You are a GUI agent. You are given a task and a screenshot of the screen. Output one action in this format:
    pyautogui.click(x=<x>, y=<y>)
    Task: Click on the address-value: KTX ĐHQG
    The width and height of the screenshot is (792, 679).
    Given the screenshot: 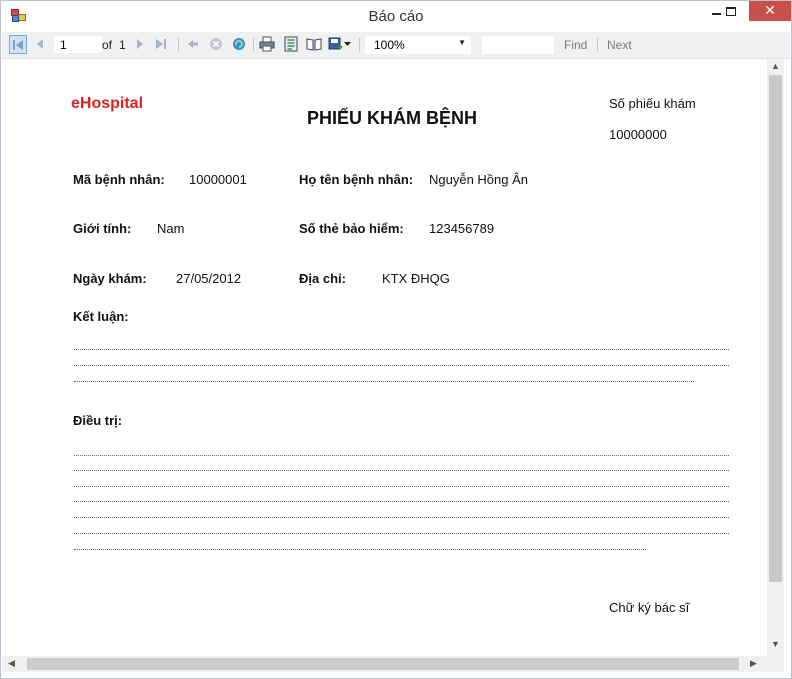 What is the action you would take?
    pyautogui.click(x=416, y=278)
    